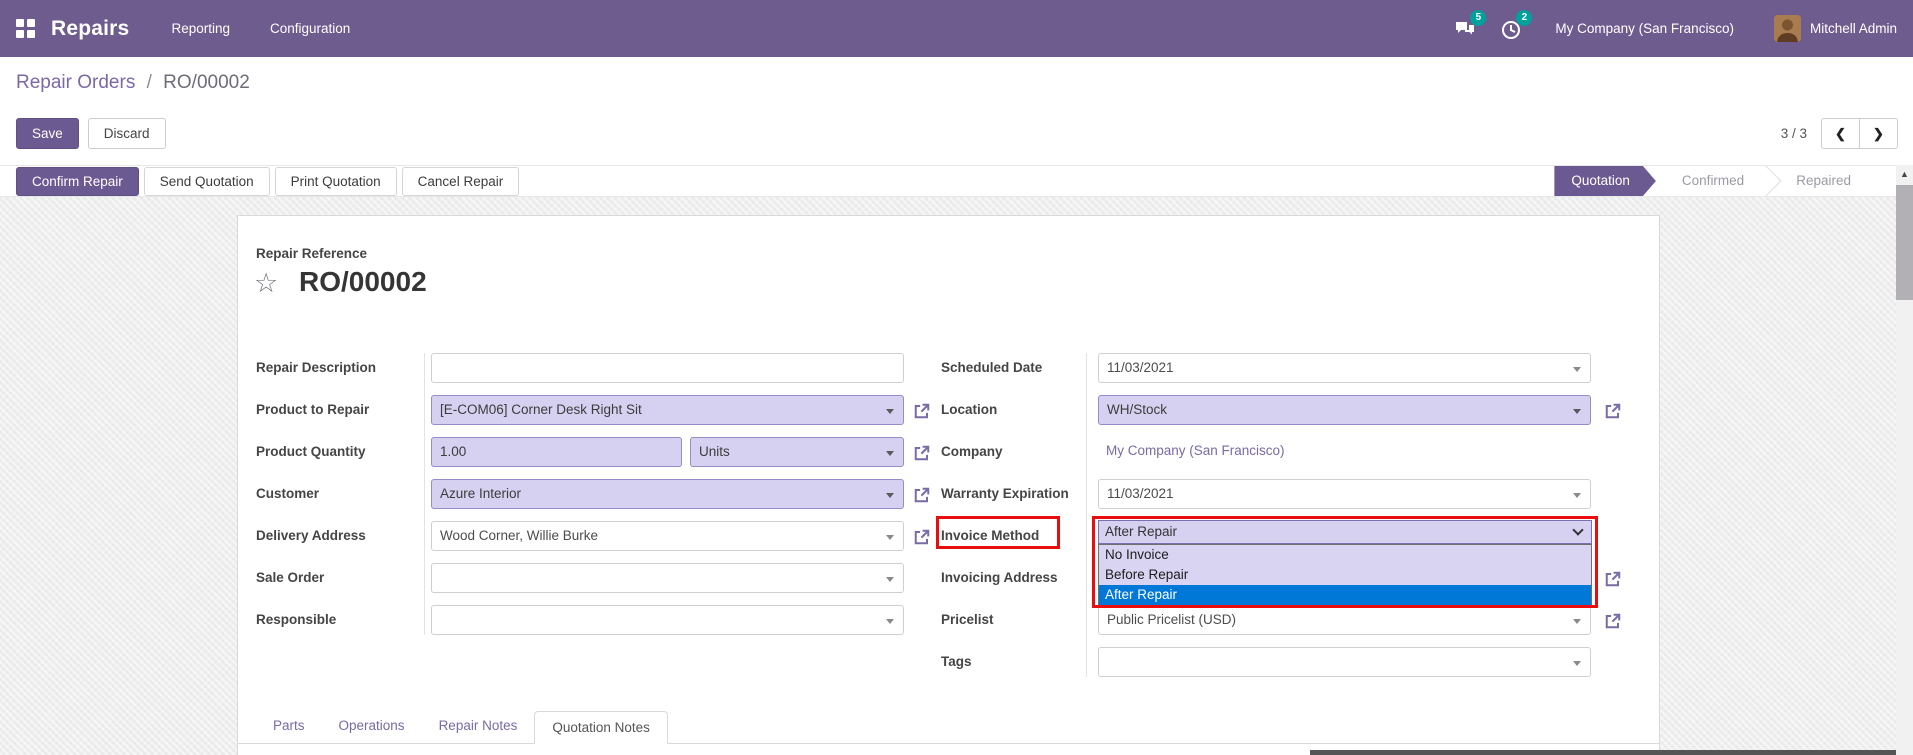 The width and height of the screenshot is (1913, 755). Describe the element at coordinates (601, 727) in the screenshot. I see `tab-quotation-notes: Quotation Notes` at that location.